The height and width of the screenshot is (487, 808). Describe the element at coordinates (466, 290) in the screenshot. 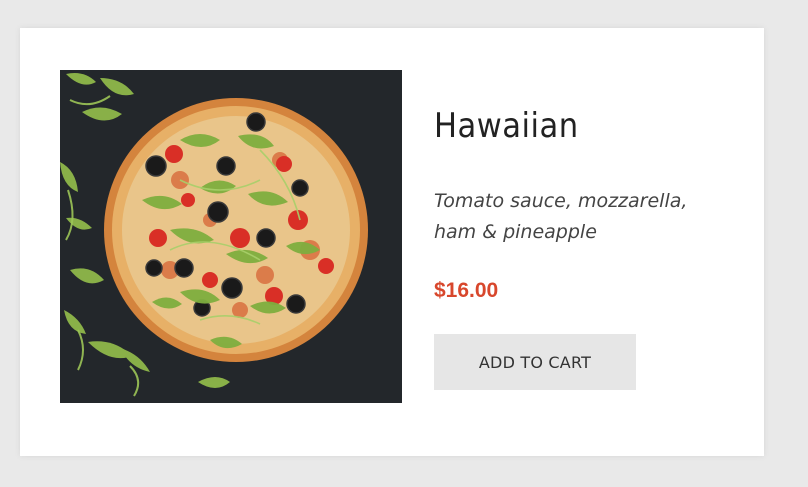

I see `product-price: $16.00` at that location.